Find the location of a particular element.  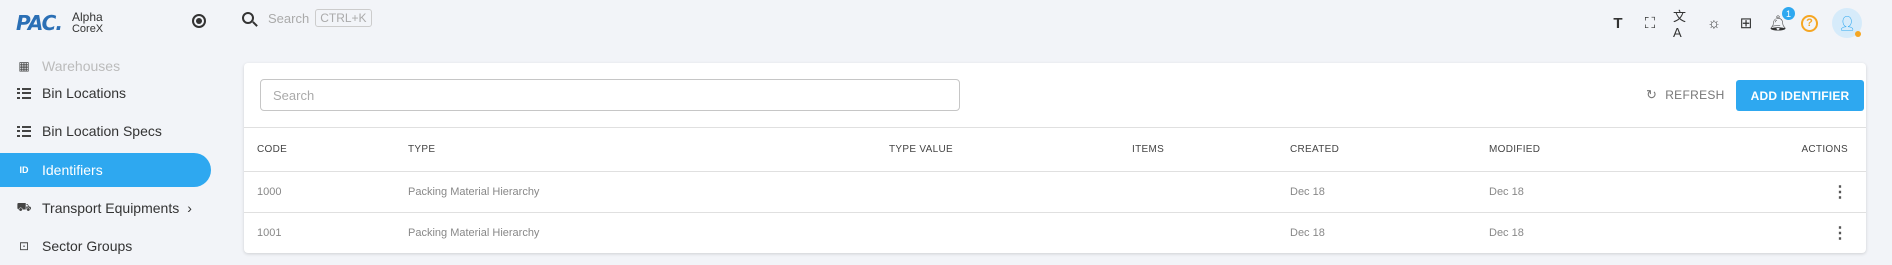

topbar: Search CTRL+K T ⛶ 文A ☼ ⊞ 🔔︎ 1 ? 👤︎ is located at coordinates (1059, 20).